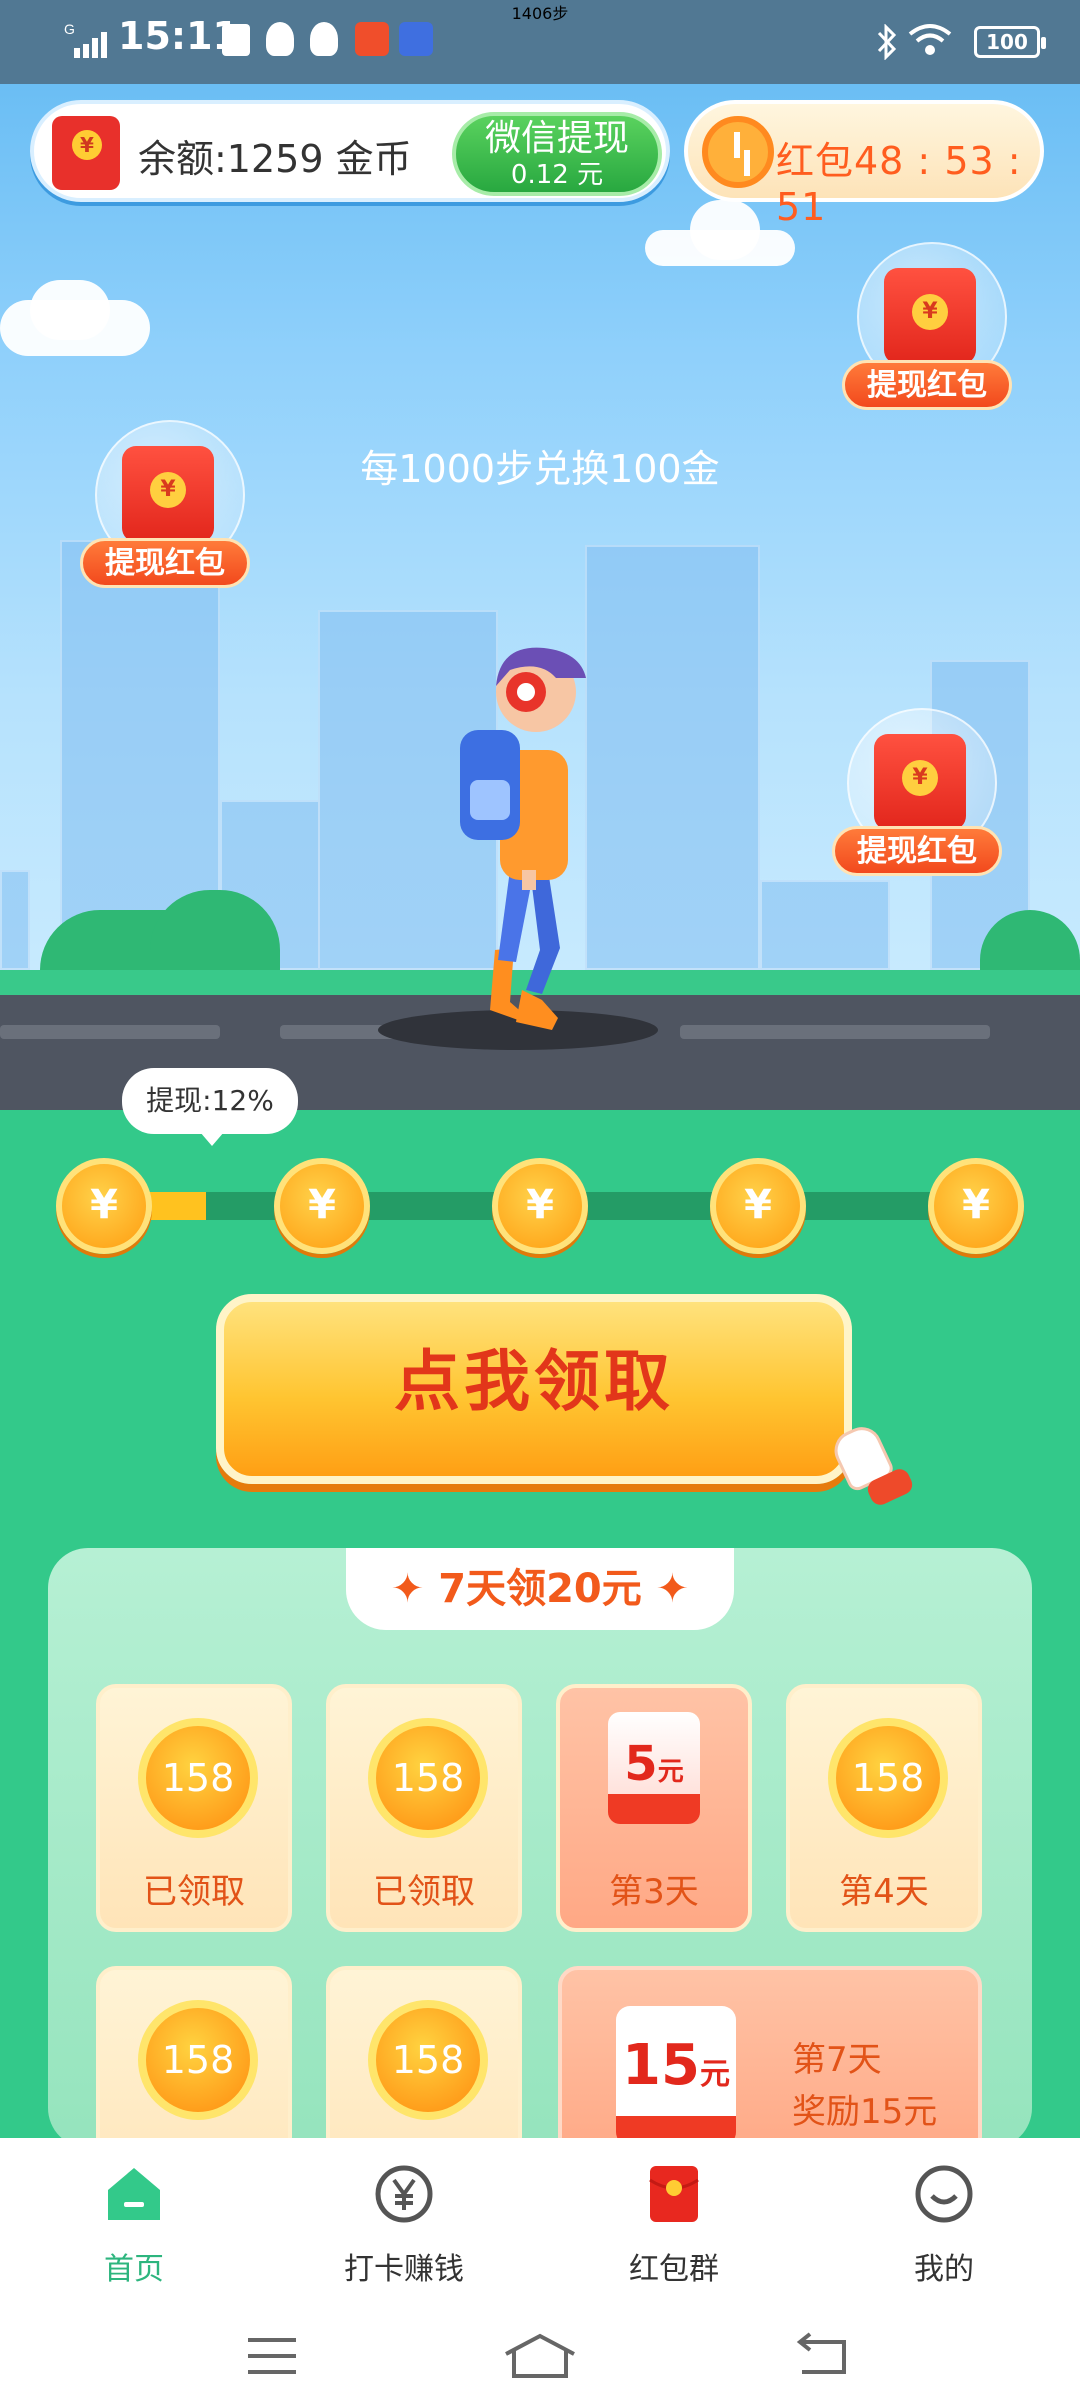  What do you see at coordinates (944, 2194) in the screenshot?
I see `smile-profile-icon` at bounding box center [944, 2194].